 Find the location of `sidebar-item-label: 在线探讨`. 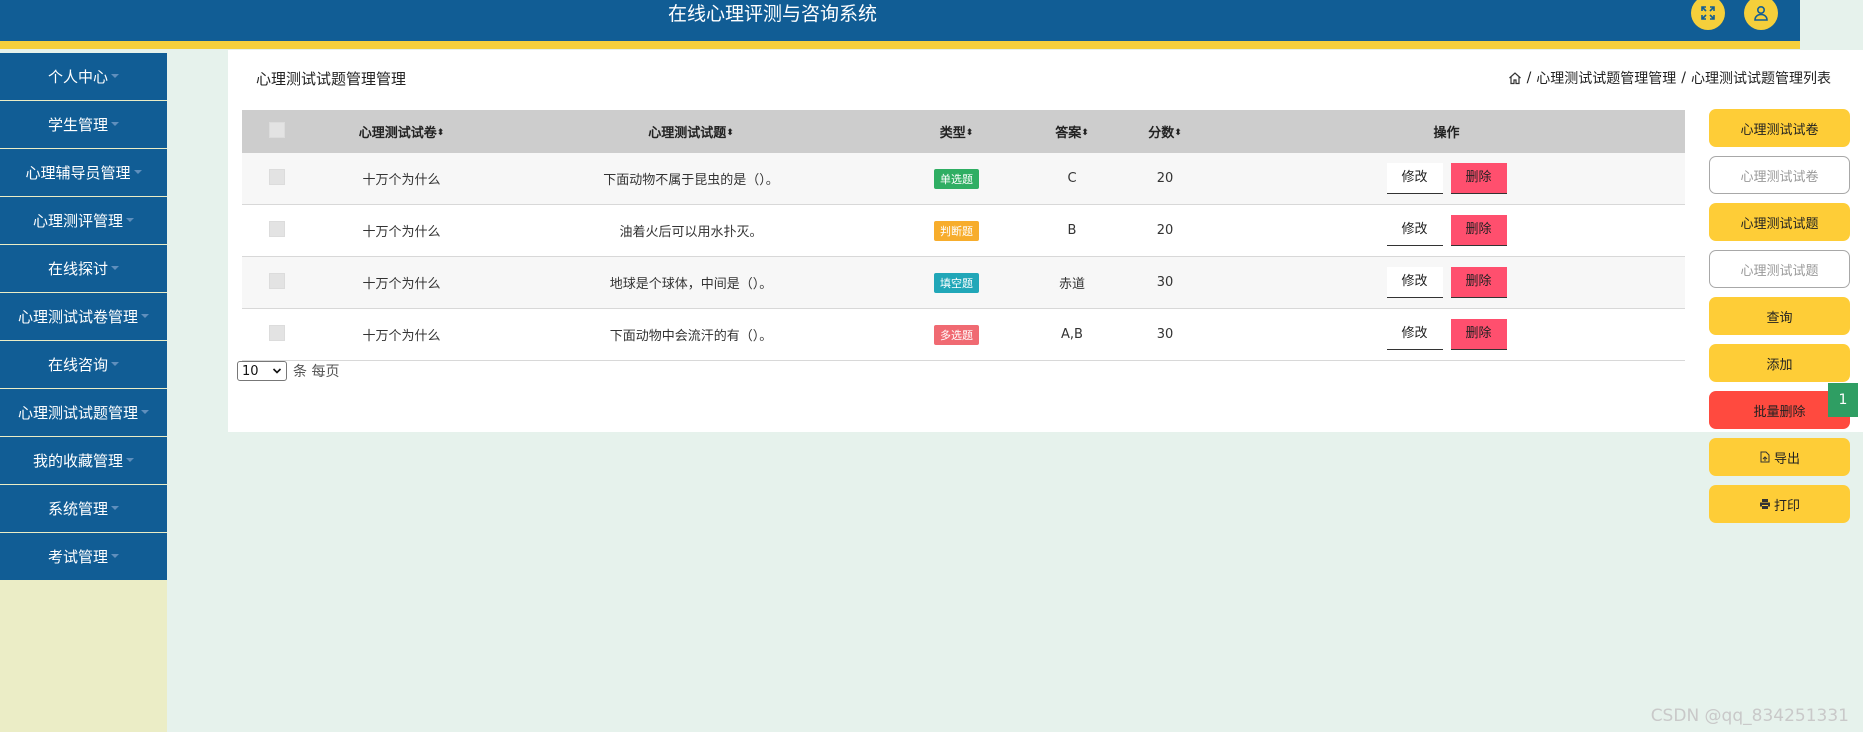

sidebar-item-label: 在线探讨 is located at coordinates (77, 269).